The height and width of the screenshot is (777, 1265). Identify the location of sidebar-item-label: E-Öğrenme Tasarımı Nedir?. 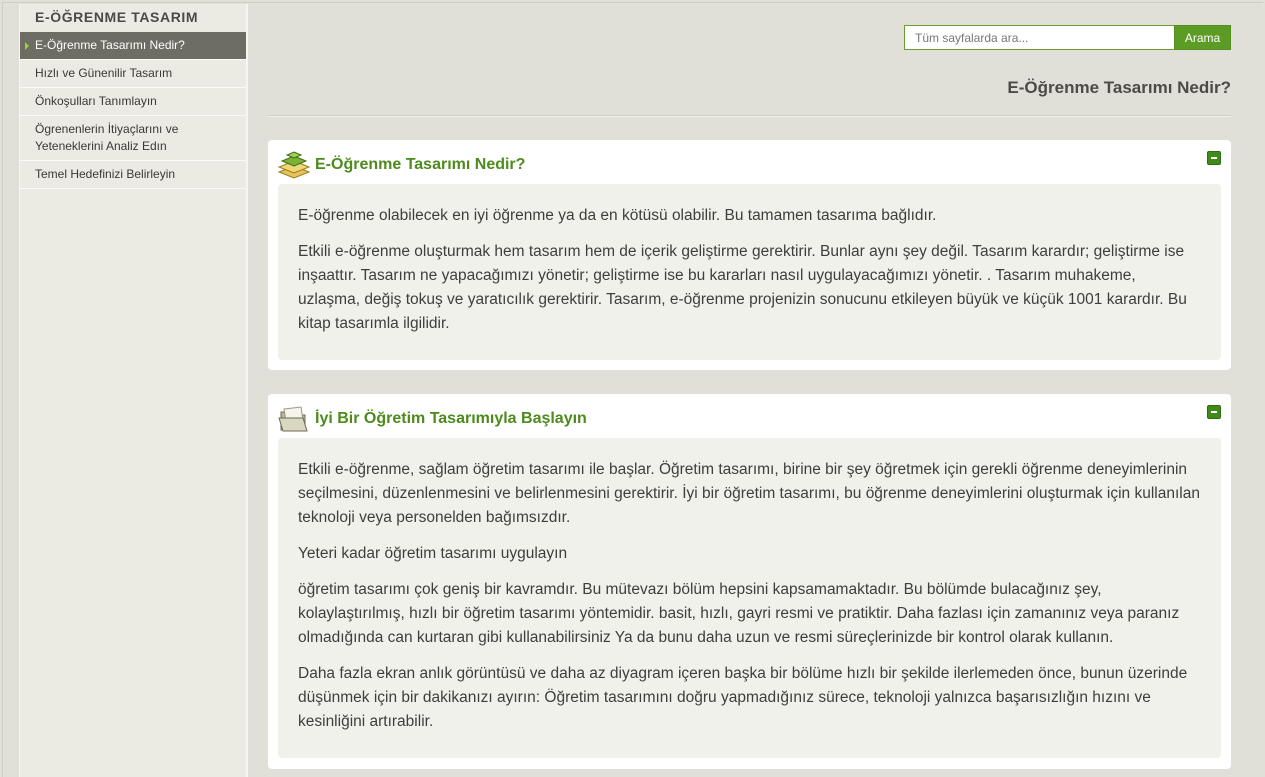
(110, 45).